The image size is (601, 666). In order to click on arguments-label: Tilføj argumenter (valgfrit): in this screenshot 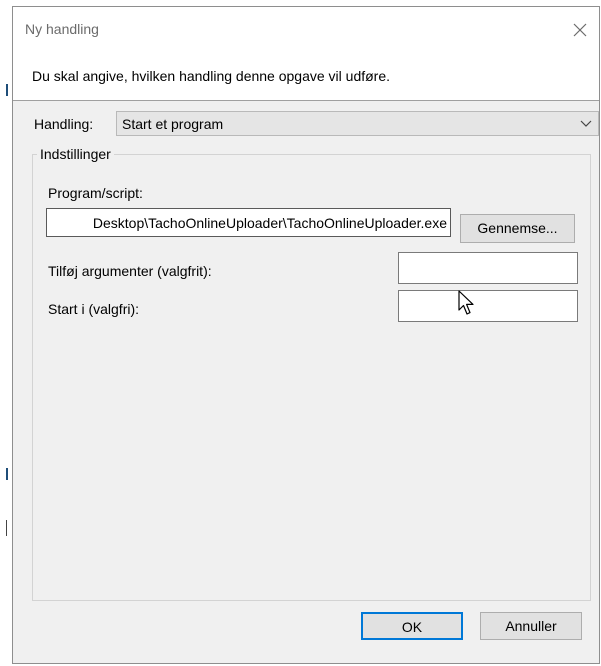, I will do `click(130, 271)`.